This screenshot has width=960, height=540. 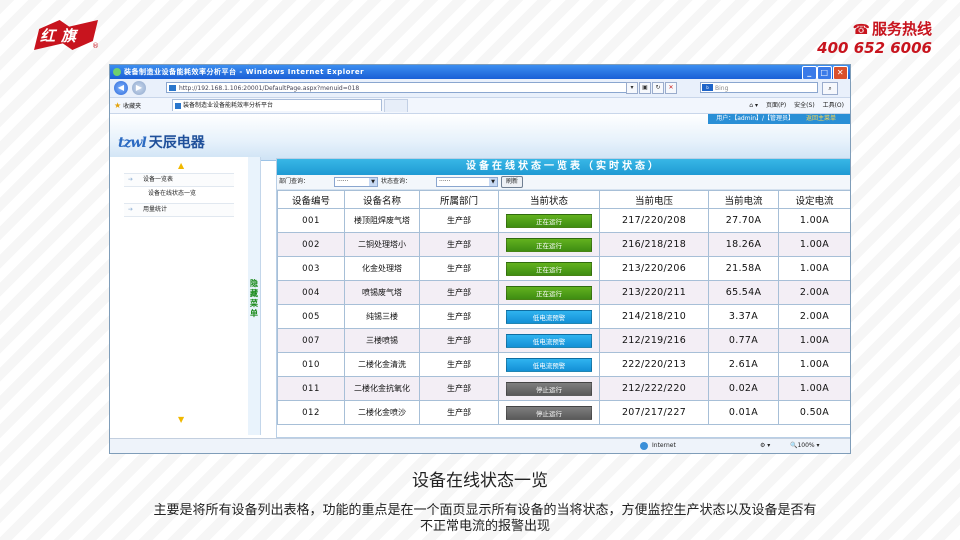 I want to click on refresh-button: 刷新, so click(x=512, y=182).